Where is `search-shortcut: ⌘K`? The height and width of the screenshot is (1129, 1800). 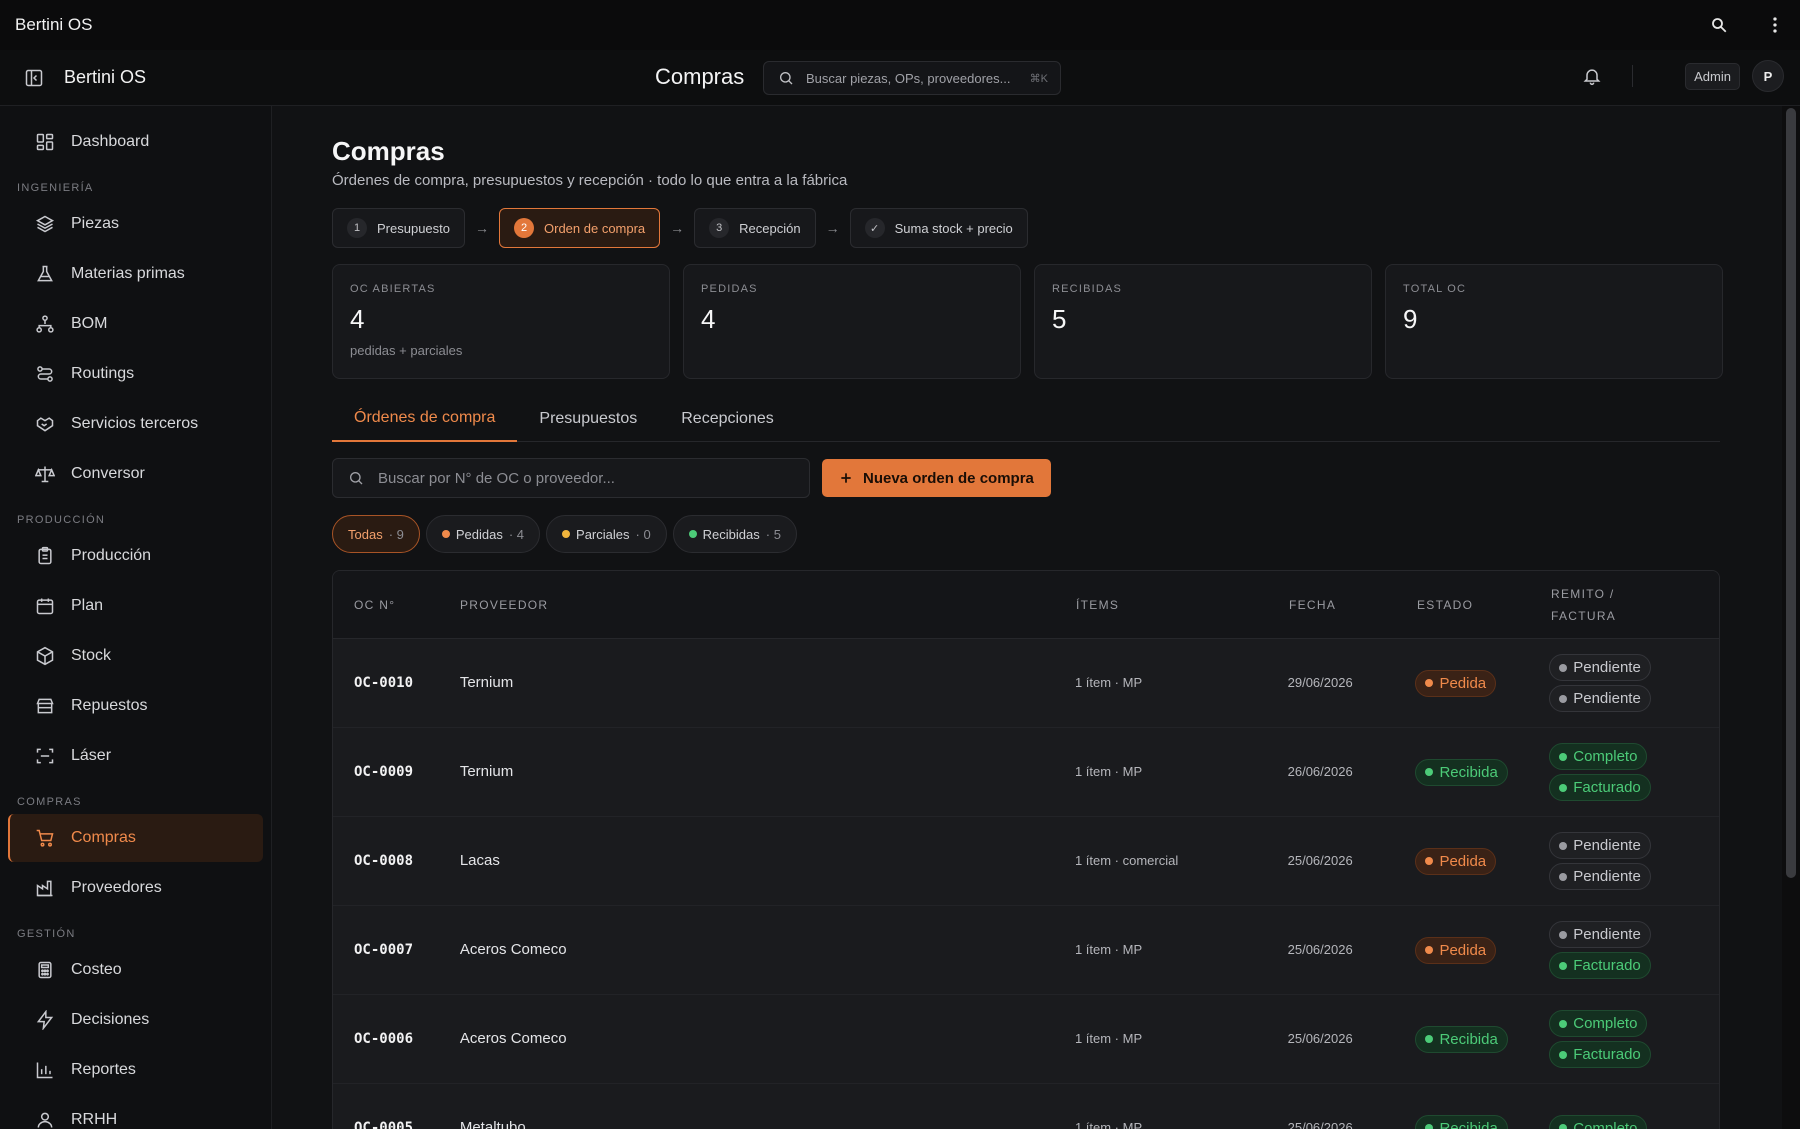 search-shortcut: ⌘K is located at coordinates (1038, 78).